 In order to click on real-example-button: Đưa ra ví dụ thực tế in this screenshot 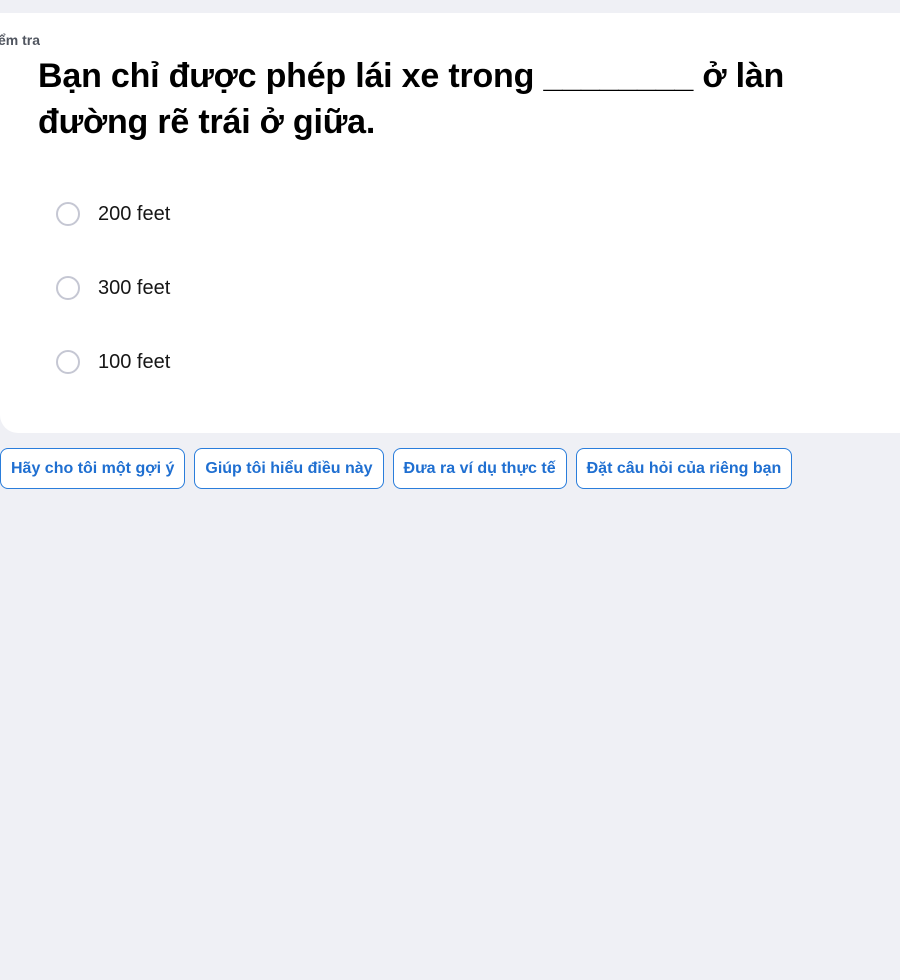, I will do `click(479, 468)`.